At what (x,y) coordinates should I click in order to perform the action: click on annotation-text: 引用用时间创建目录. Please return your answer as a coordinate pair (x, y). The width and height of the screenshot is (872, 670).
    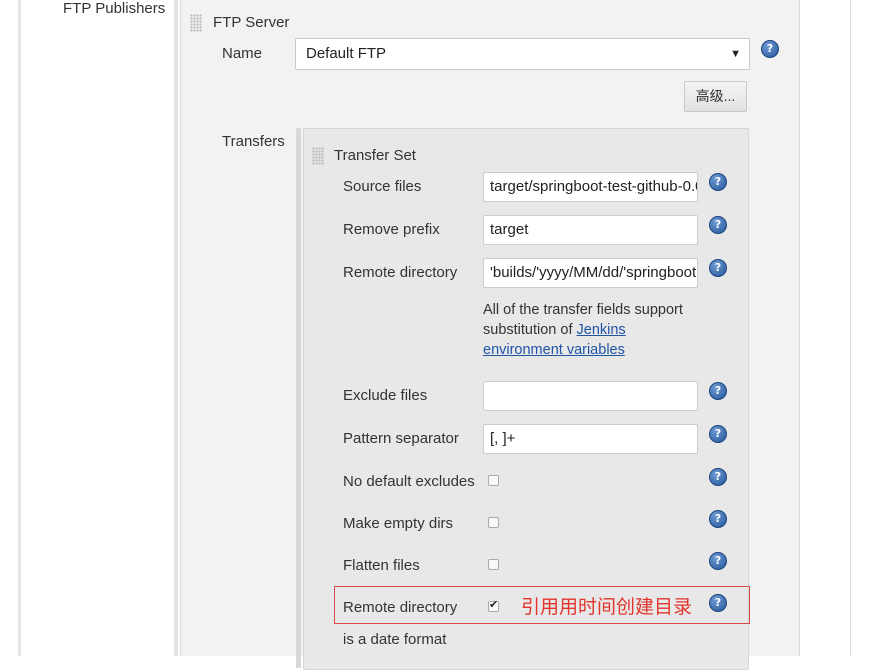
    Looking at the image, I should click on (607, 607).